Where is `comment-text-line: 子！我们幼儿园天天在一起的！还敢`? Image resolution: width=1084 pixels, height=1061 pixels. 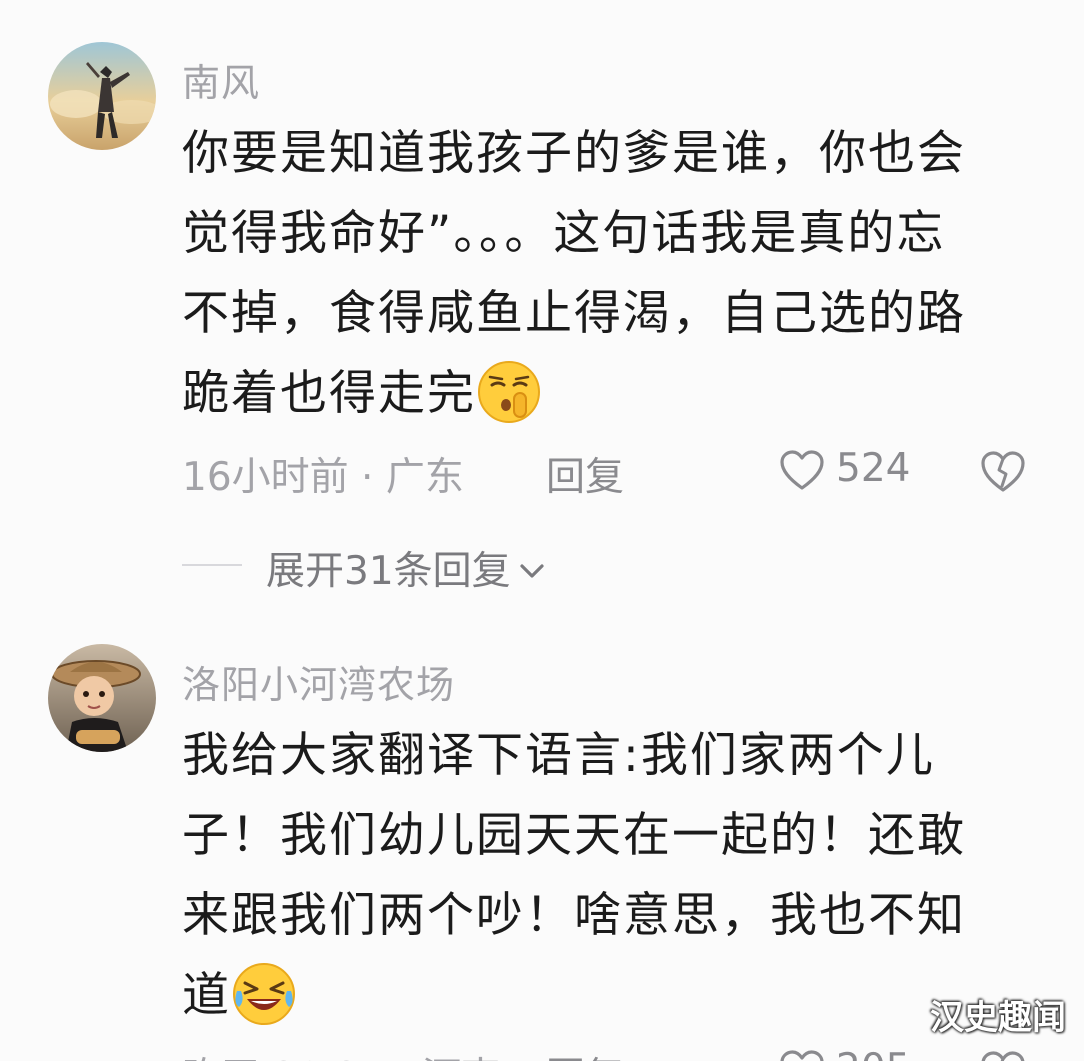 comment-text-line: 子！我们幼儿园天天在一起的！还敢 is located at coordinates (574, 835).